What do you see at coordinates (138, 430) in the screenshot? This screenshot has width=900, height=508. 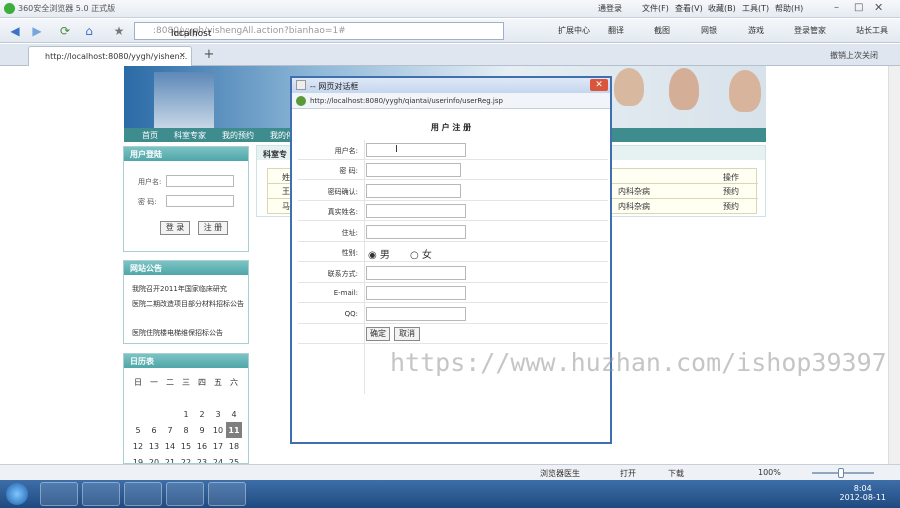 I see `calendar-day: 5` at bounding box center [138, 430].